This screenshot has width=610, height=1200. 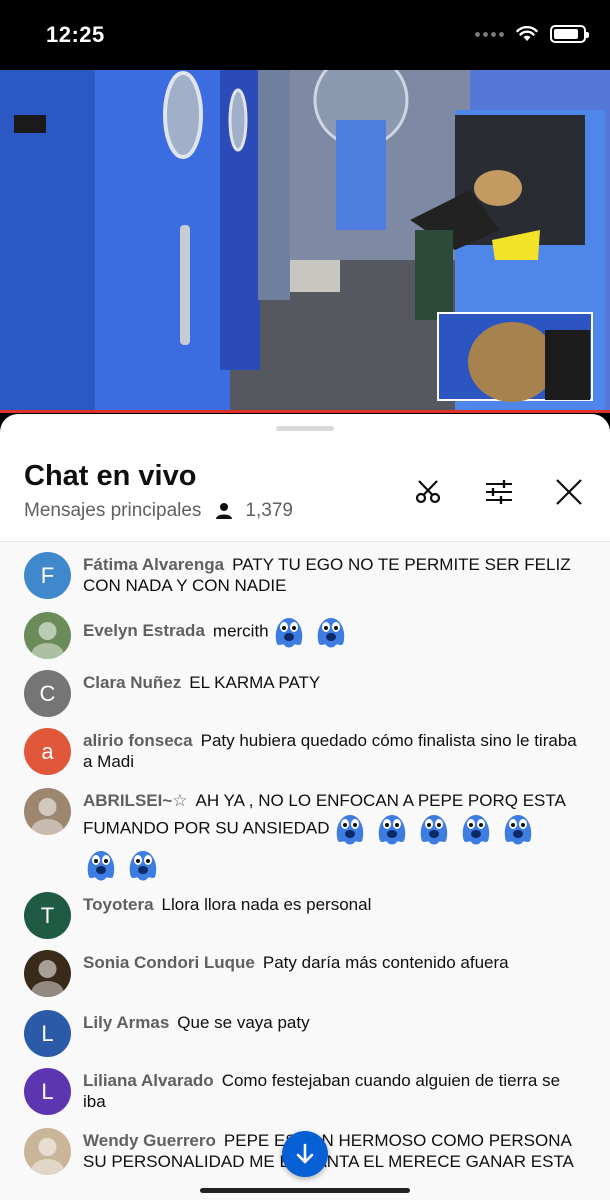 What do you see at coordinates (333, 1033) in the screenshot?
I see `message-body: Lily Armas Que se vaya paty` at bounding box center [333, 1033].